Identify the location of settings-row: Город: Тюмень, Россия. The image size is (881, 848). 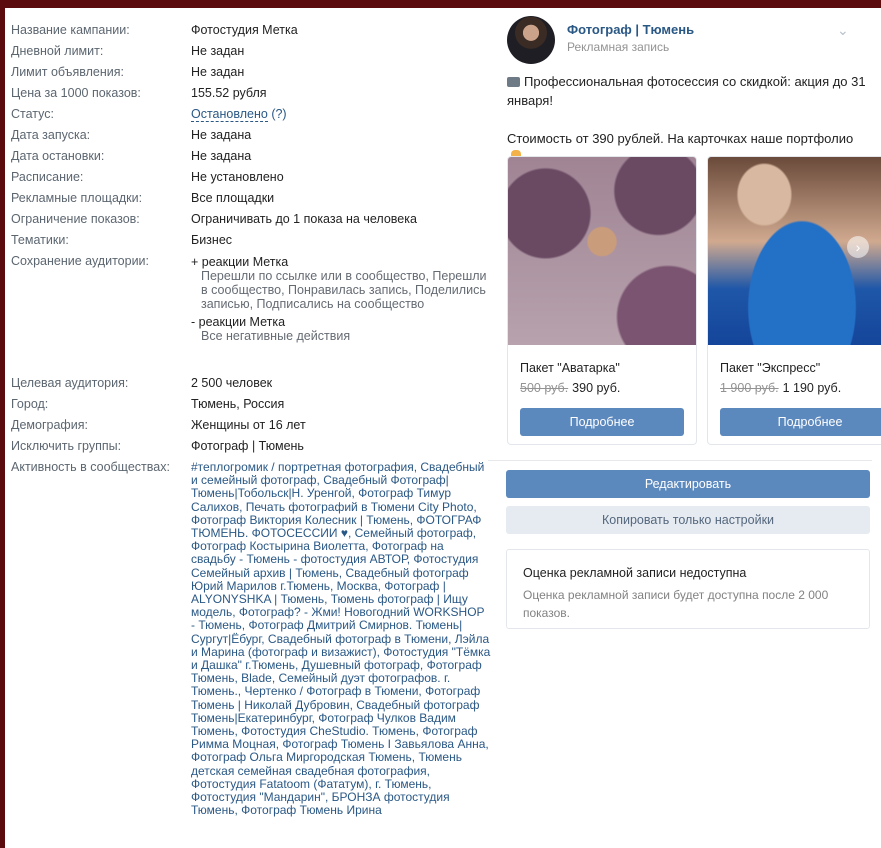
(251, 404).